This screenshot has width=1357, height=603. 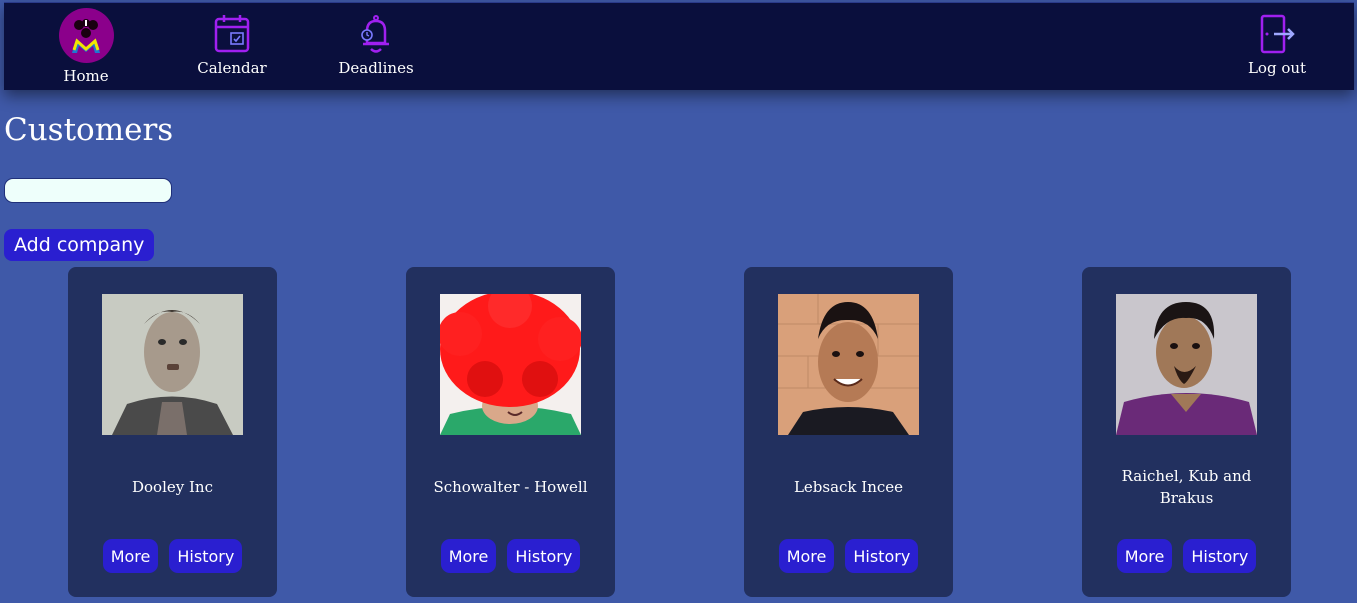 What do you see at coordinates (376, 68) in the screenshot?
I see `nav-deadlines-label: Deadlines` at bounding box center [376, 68].